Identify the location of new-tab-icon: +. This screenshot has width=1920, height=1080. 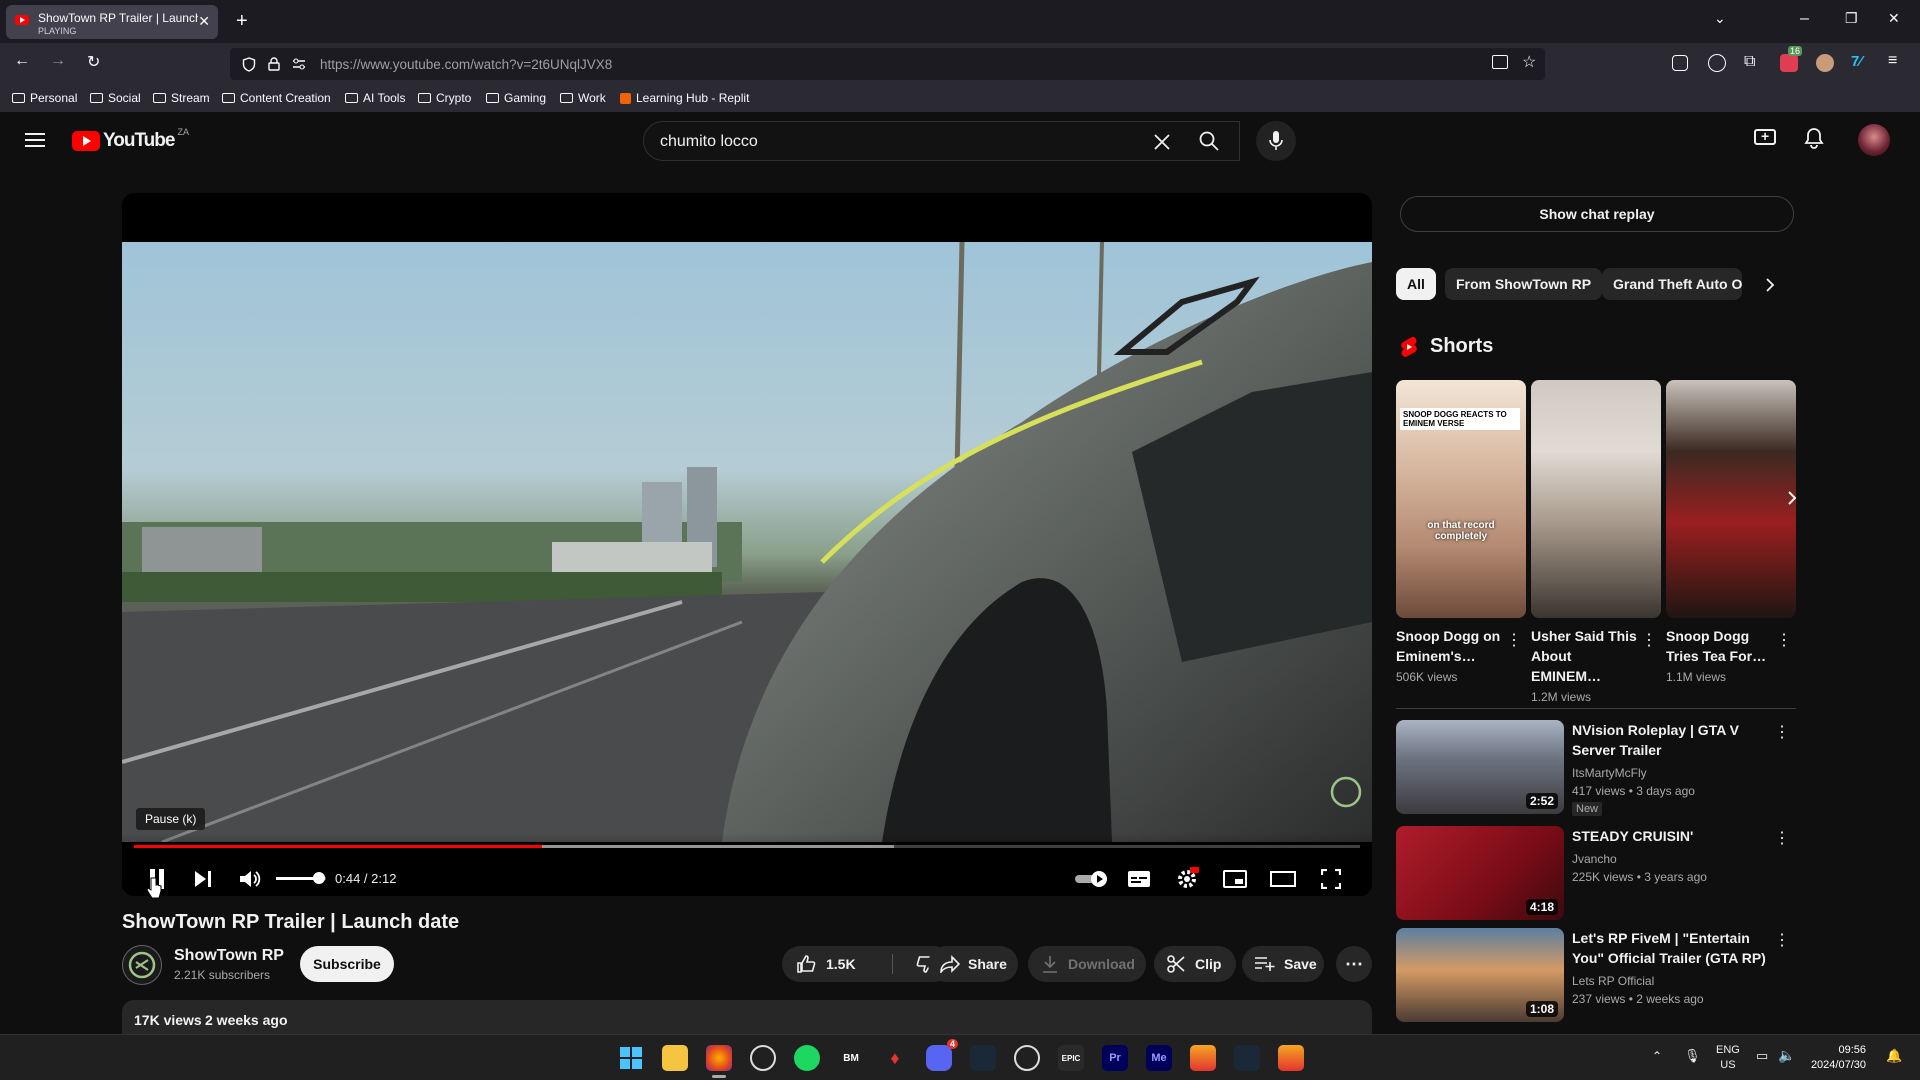
(242, 21).